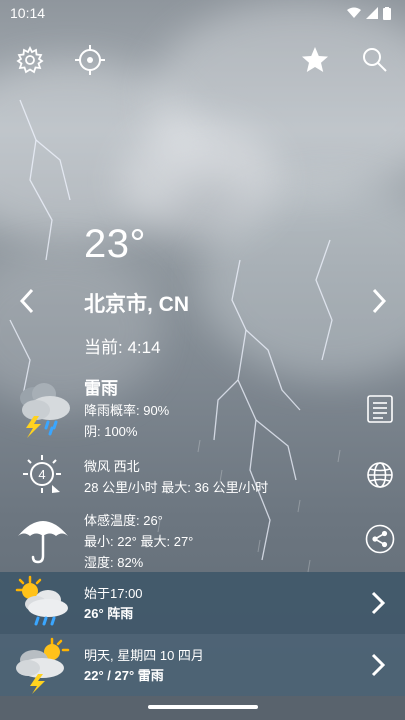  Describe the element at coordinates (202, 603) in the screenshot. I see `forecast-item-later-today: 始于17:00 26° 阵雨` at that location.